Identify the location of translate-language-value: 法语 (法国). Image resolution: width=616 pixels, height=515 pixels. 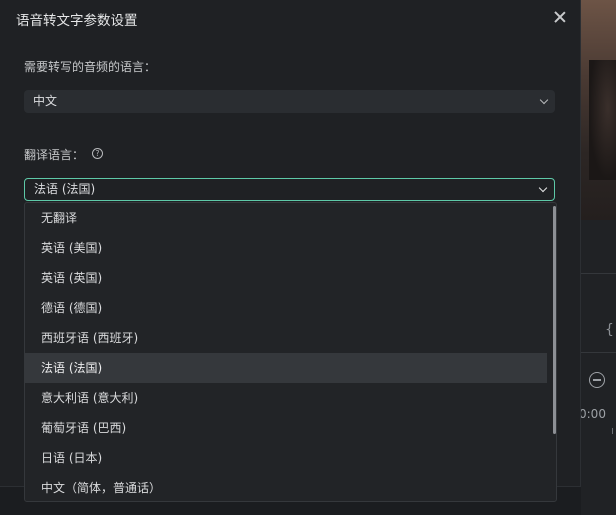
(65, 189).